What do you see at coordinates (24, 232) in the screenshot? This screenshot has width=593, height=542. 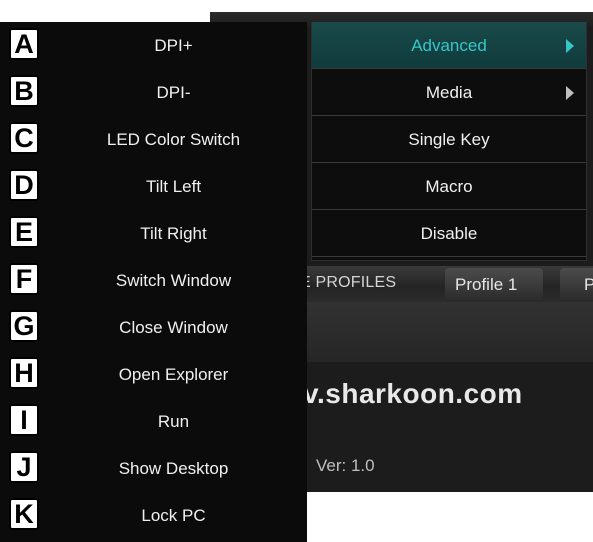 I see `letter-badge: E` at bounding box center [24, 232].